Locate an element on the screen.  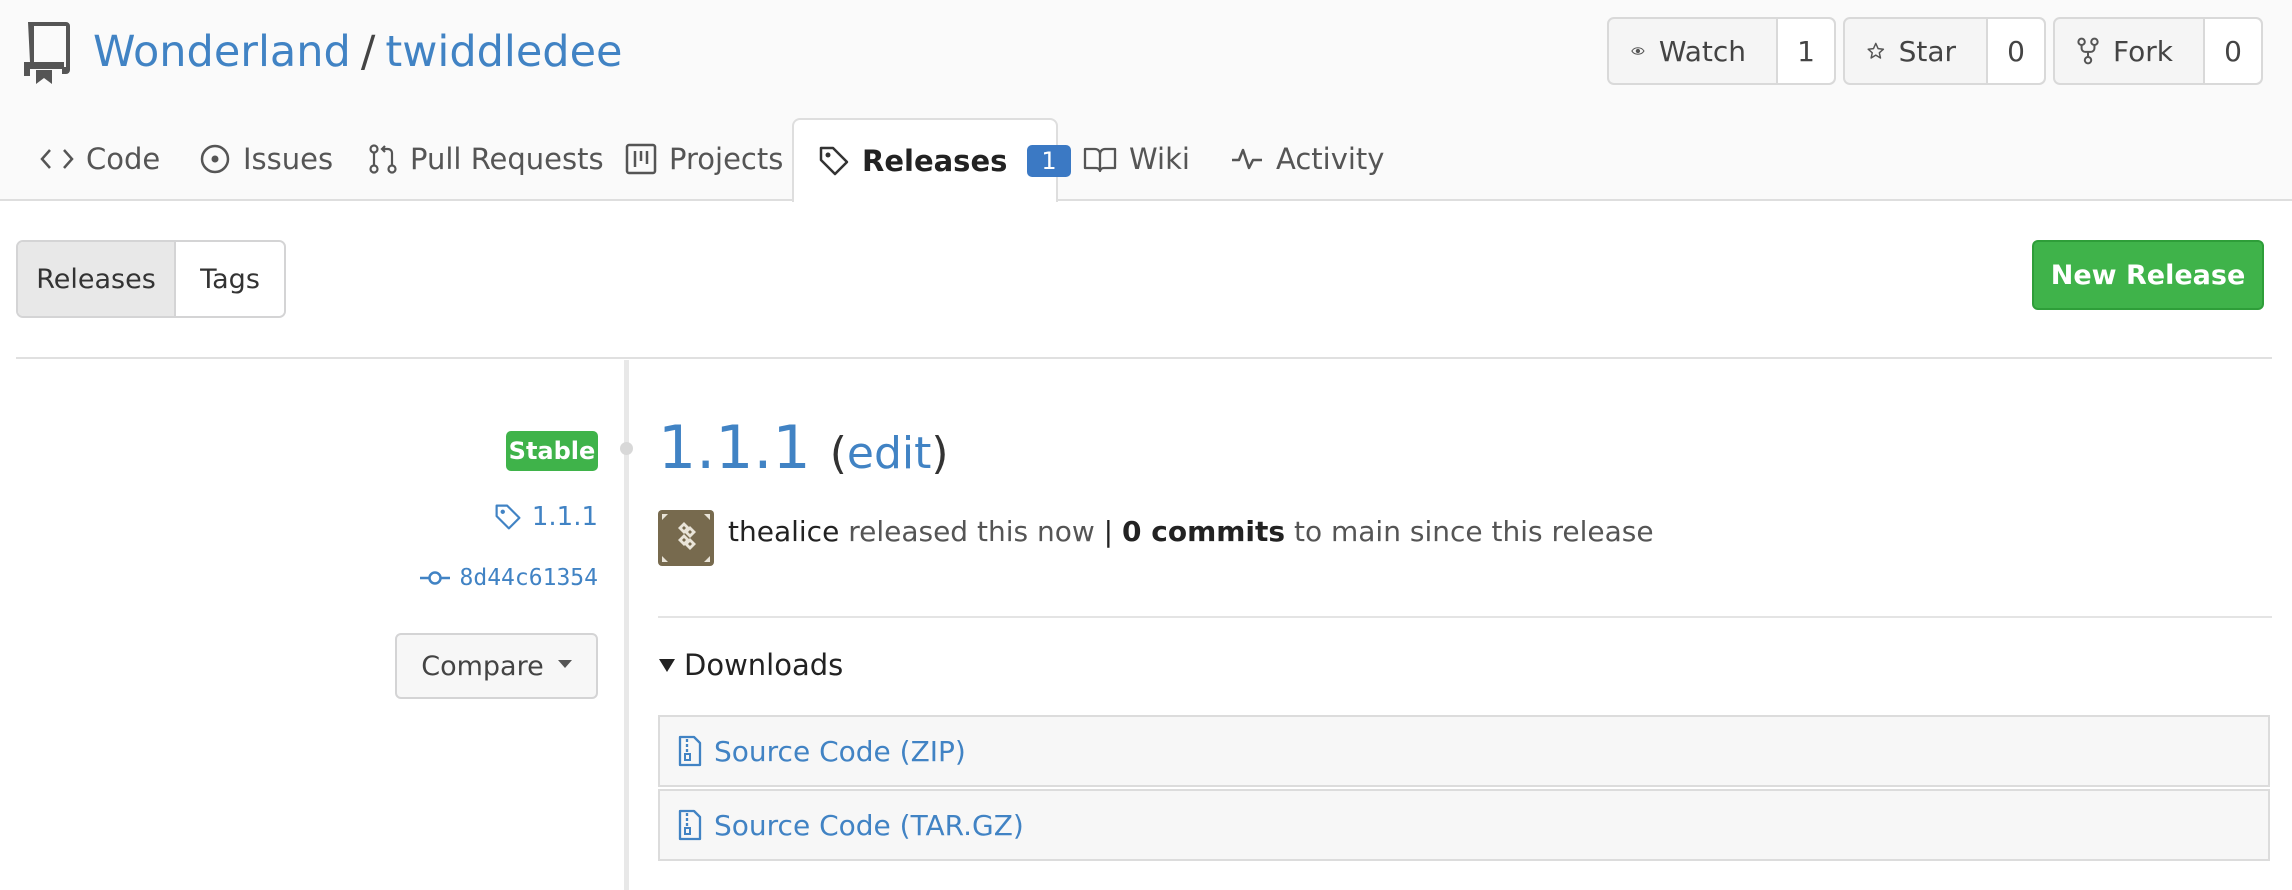
download-asset-zip: Source Code (ZIP) is located at coordinates (1464, 751).